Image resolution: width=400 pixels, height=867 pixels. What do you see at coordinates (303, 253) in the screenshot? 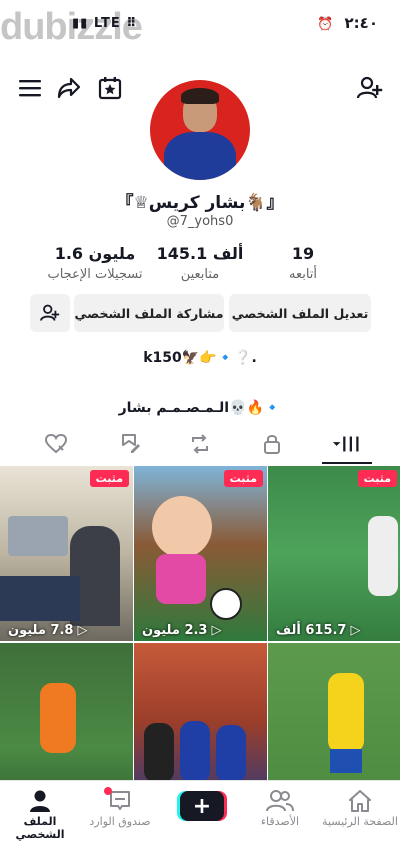
I see `stat-value: 19` at bounding box center [303, 253].